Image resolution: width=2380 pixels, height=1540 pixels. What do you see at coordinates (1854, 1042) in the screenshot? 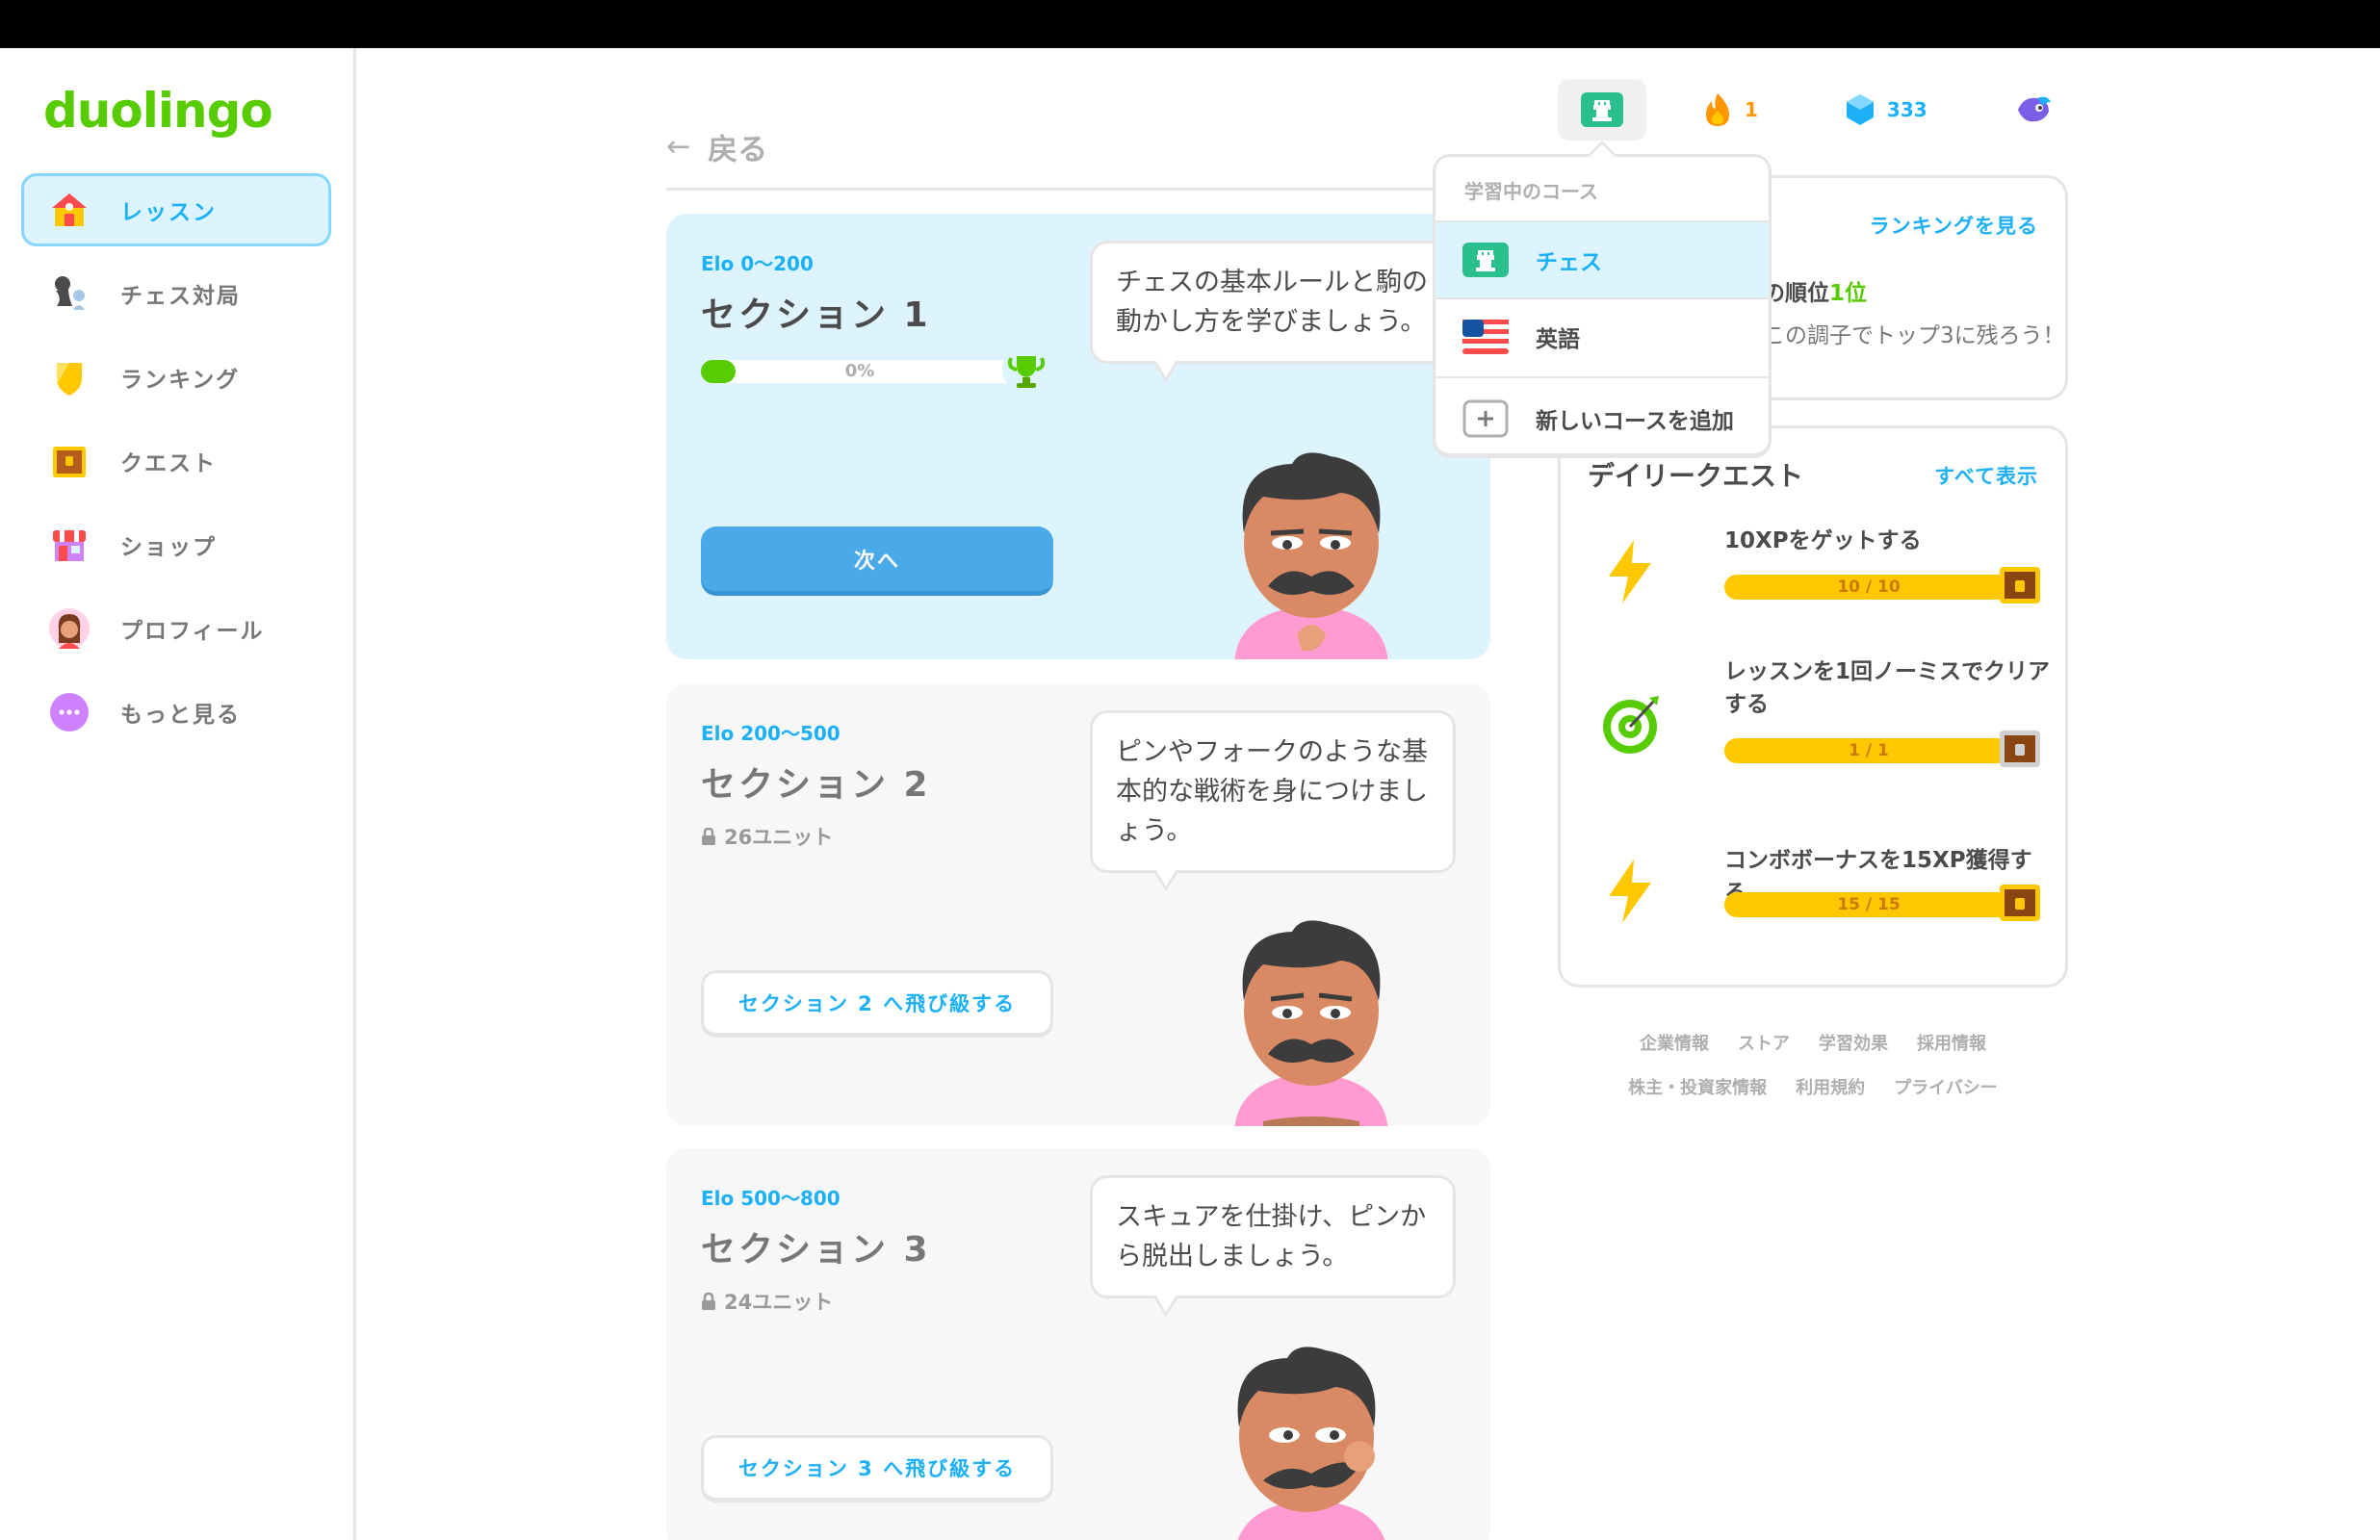
I see `footer-link: 学習効果` at bounding box center [1854, 1042].